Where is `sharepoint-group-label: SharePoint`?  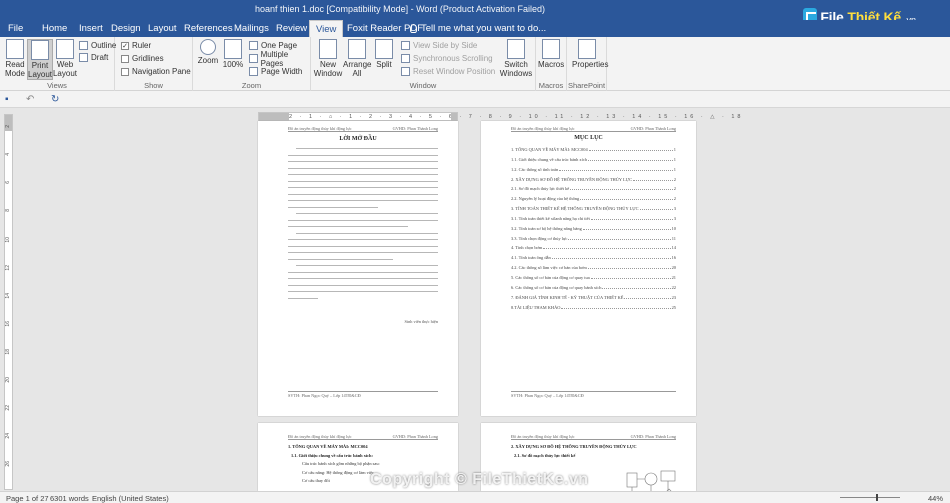
sharepoint-group-label: SharePoint is located at coordinates (586, 85).